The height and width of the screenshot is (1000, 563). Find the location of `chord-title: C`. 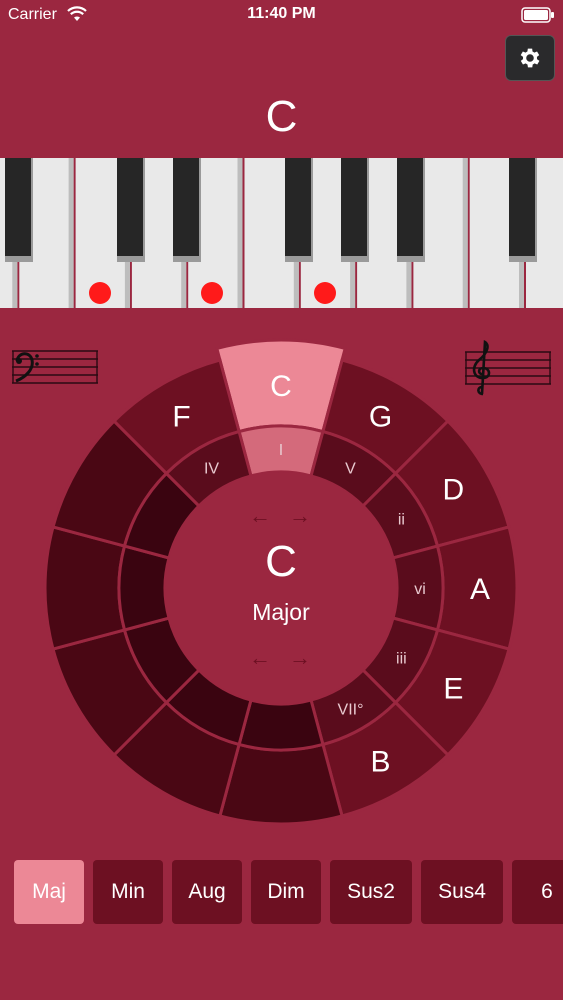

chord-title: C is located at coordinates (281, 116).